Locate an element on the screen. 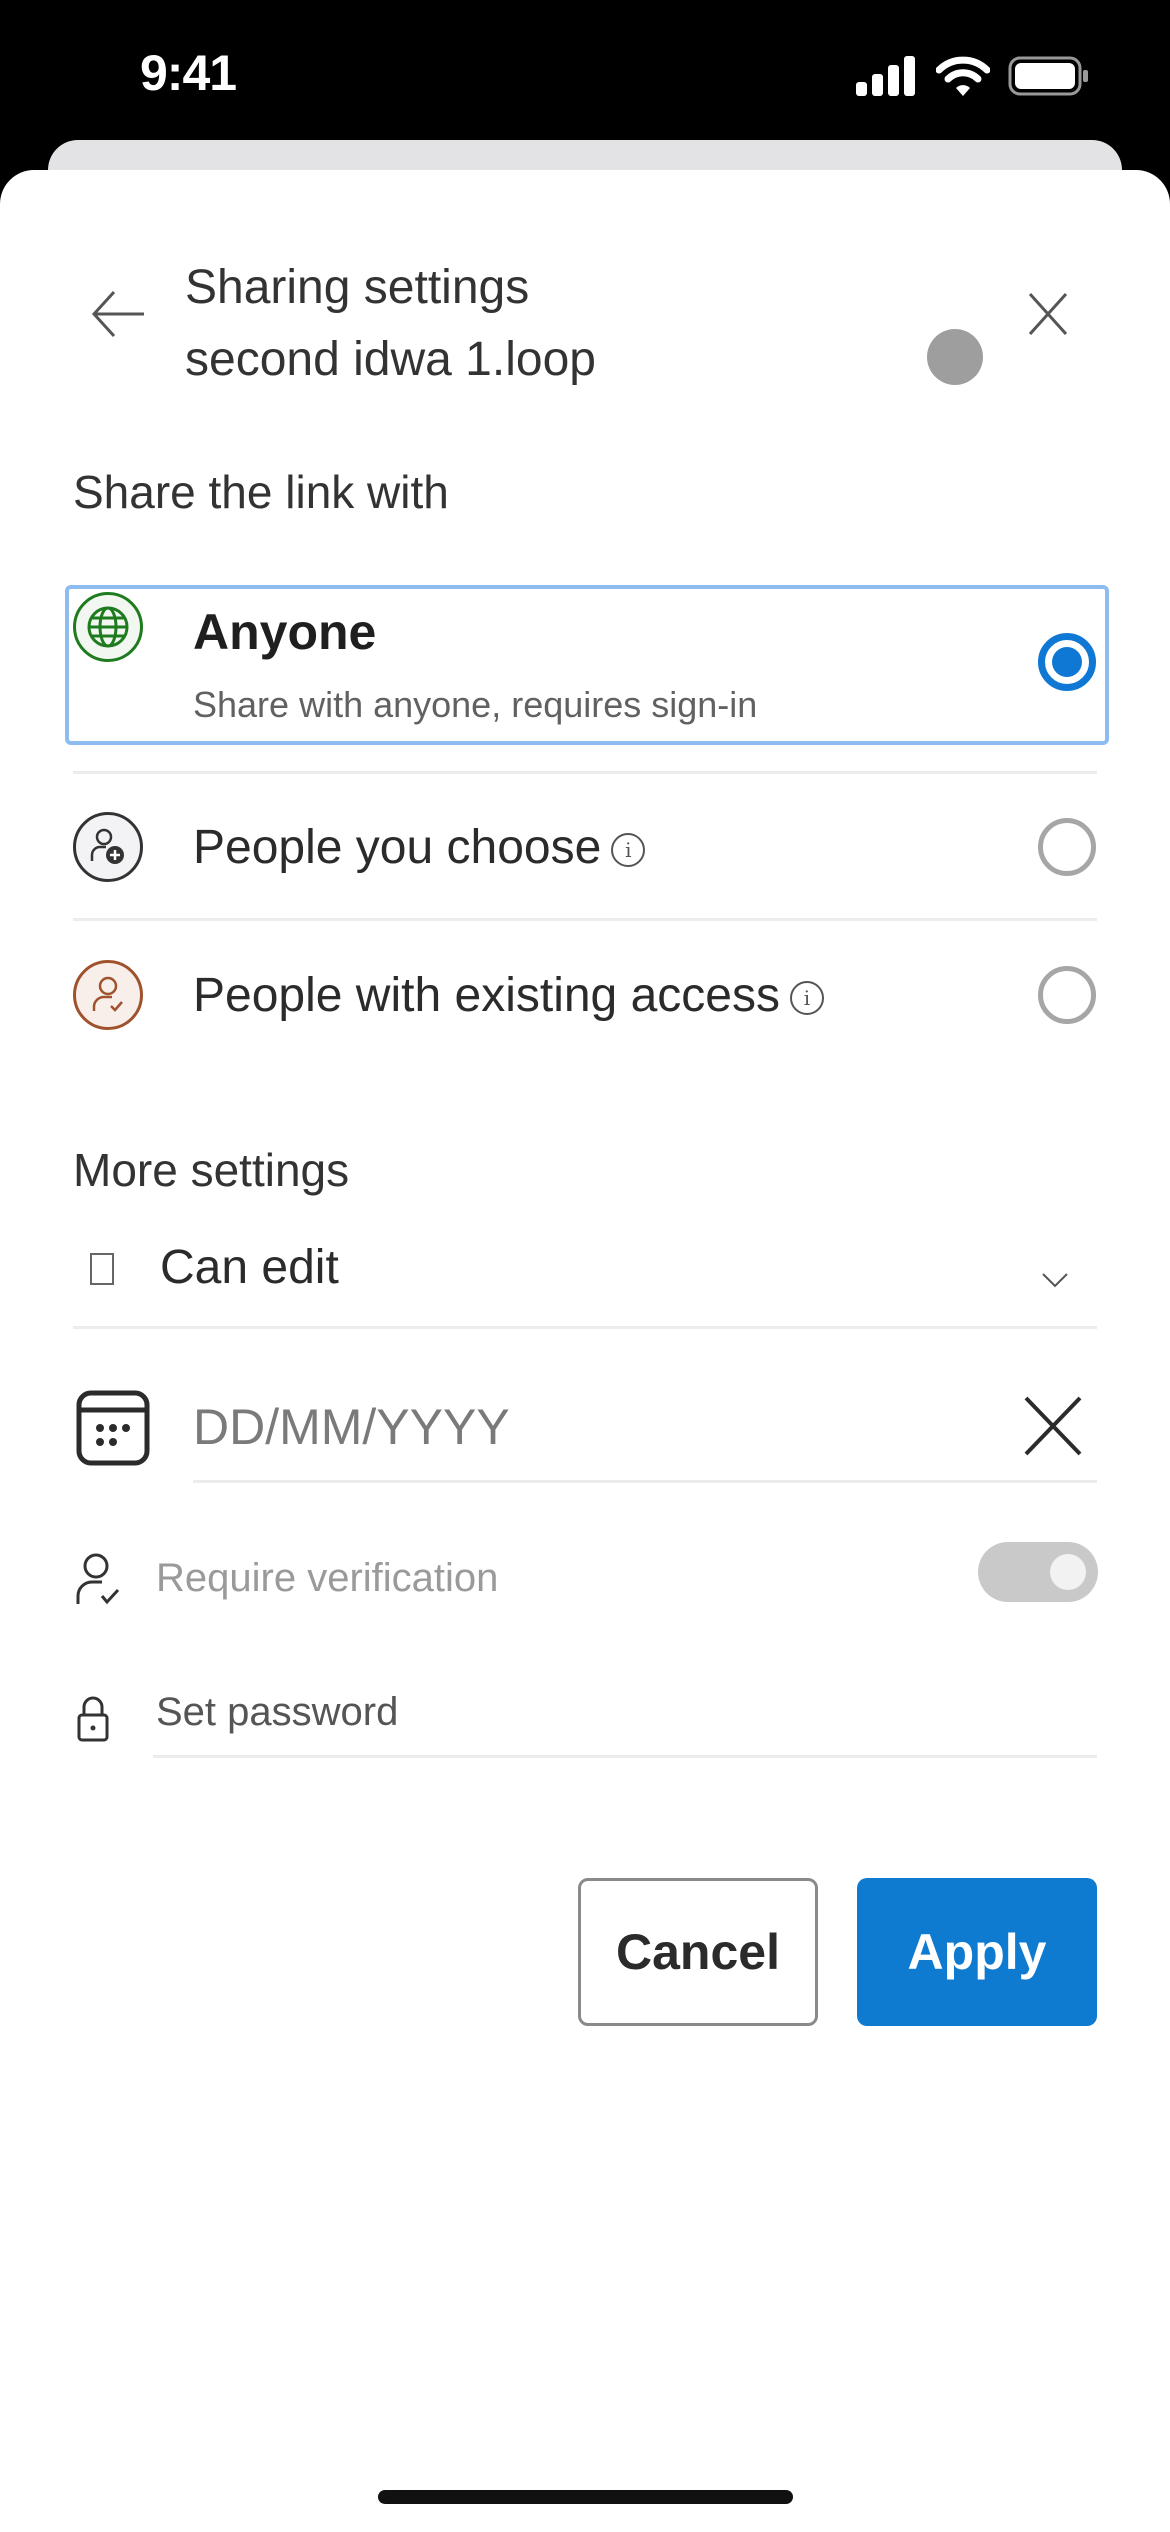 The image size is (1170, 2532). apply-button: Apply is located at coordinates (977, 1952).